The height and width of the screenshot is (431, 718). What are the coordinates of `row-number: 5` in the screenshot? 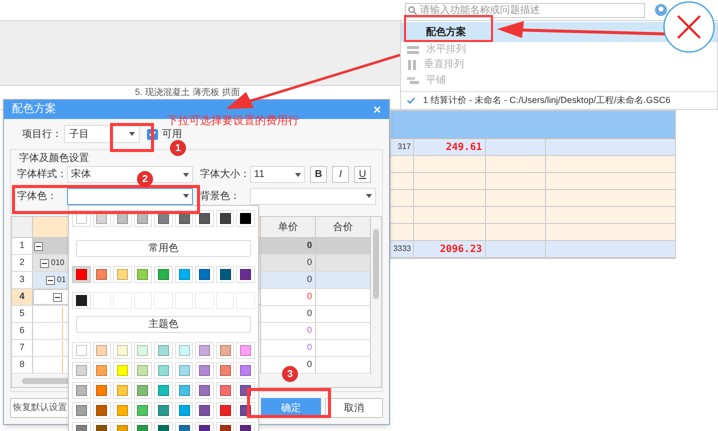 It's located at (21, 313).